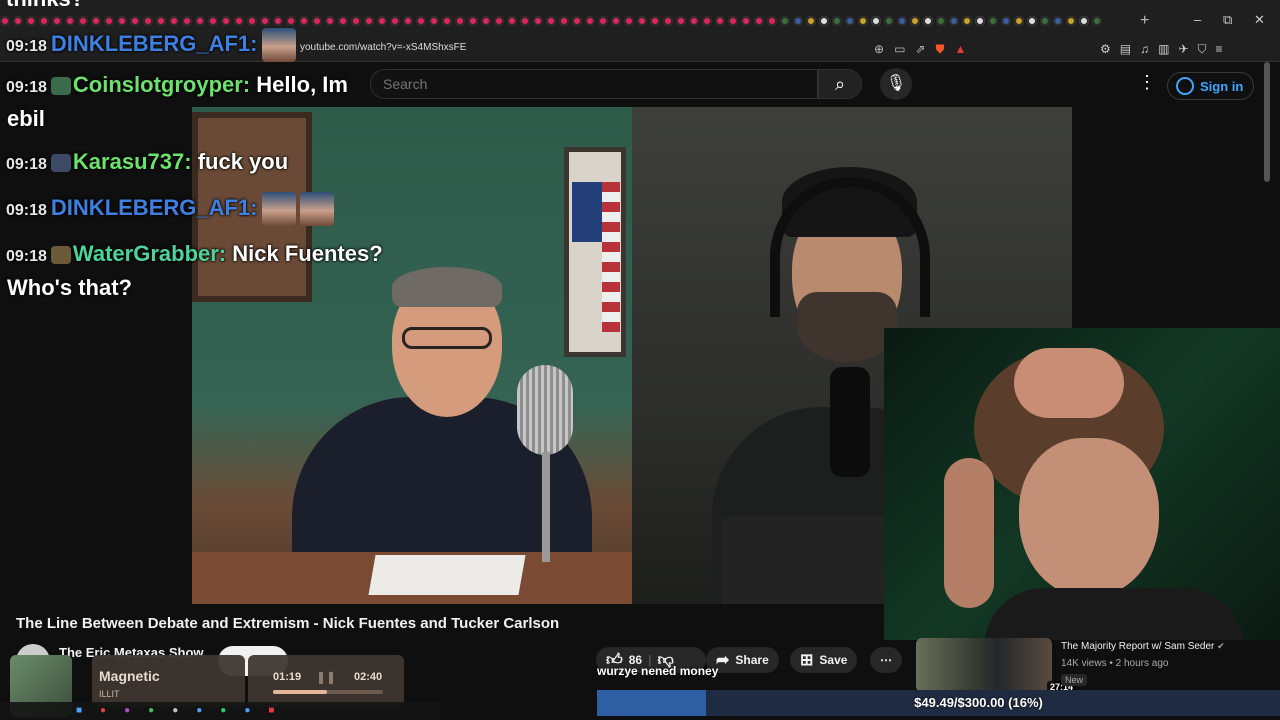  What do you see at coordinates (1144, 49) in the screenshot?
I see `media-icon: ♫` at bounding box center [1144, 49].